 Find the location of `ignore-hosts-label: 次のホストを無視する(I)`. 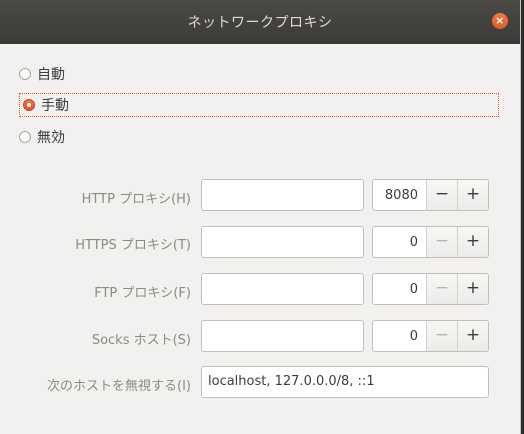

ignore-hosts-label: 次のホストを無視する(I) is located at coordinates (119, 386).